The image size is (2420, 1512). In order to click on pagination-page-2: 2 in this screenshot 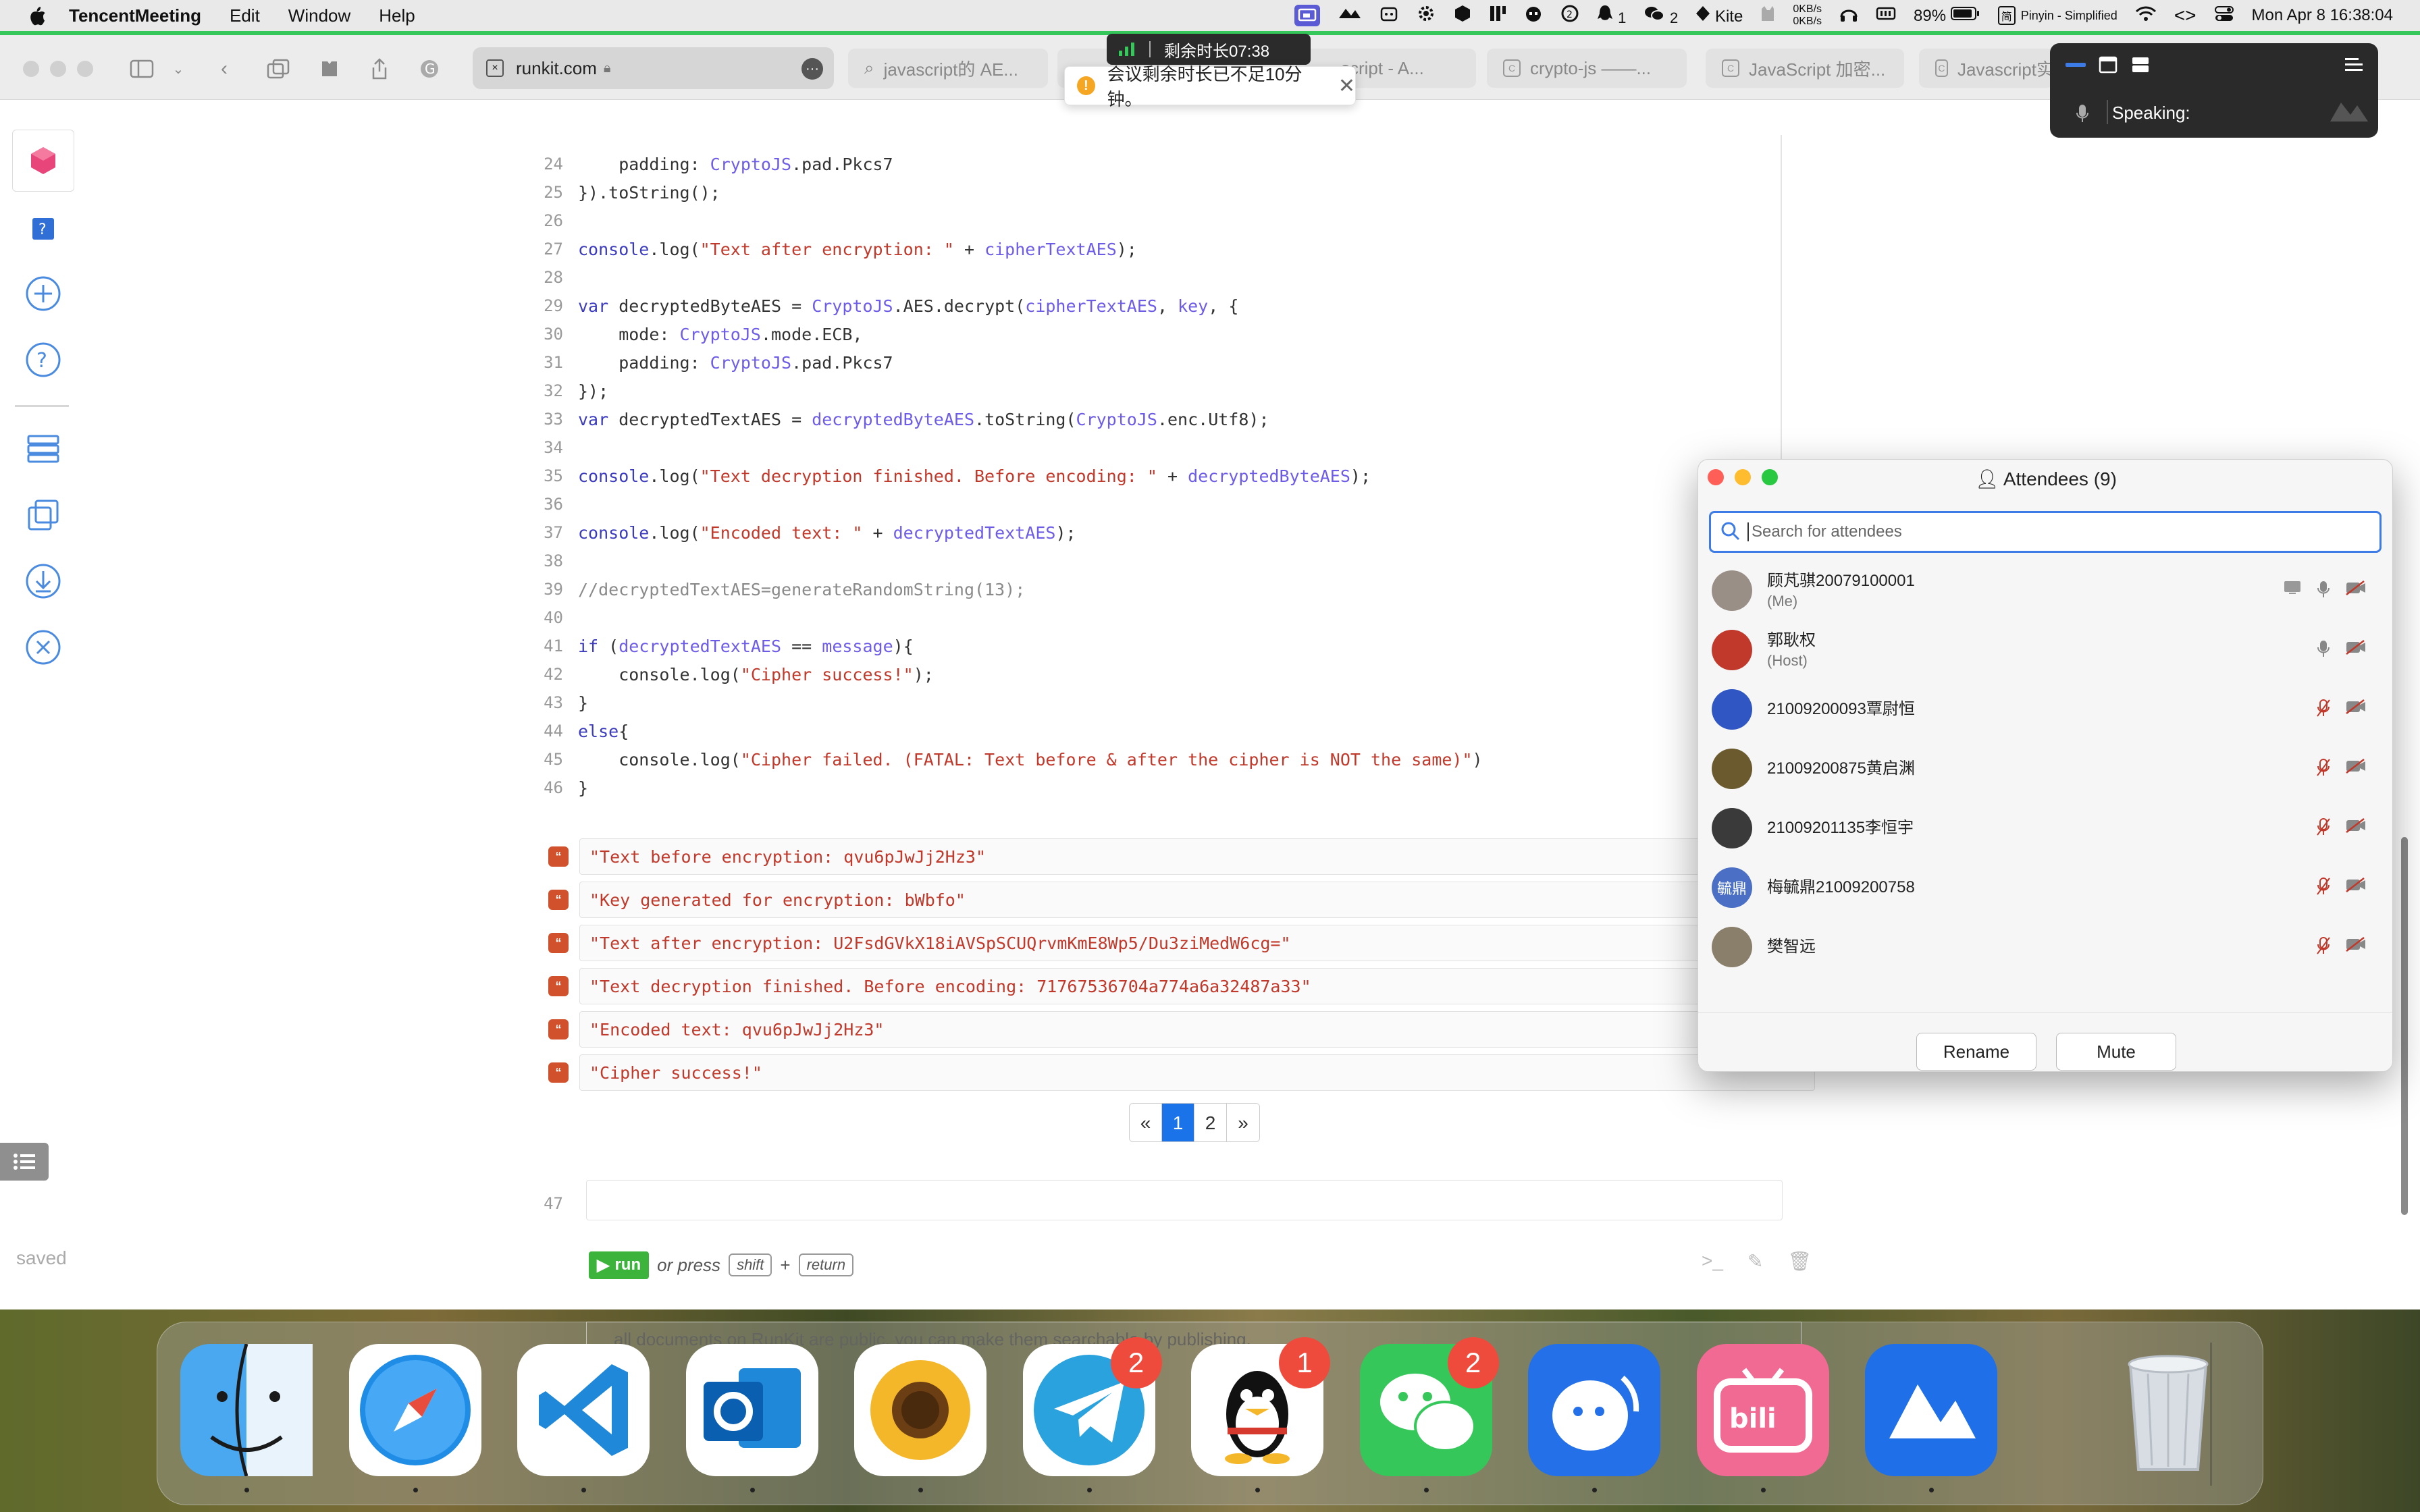, I will do `click(1210, 1122)`.